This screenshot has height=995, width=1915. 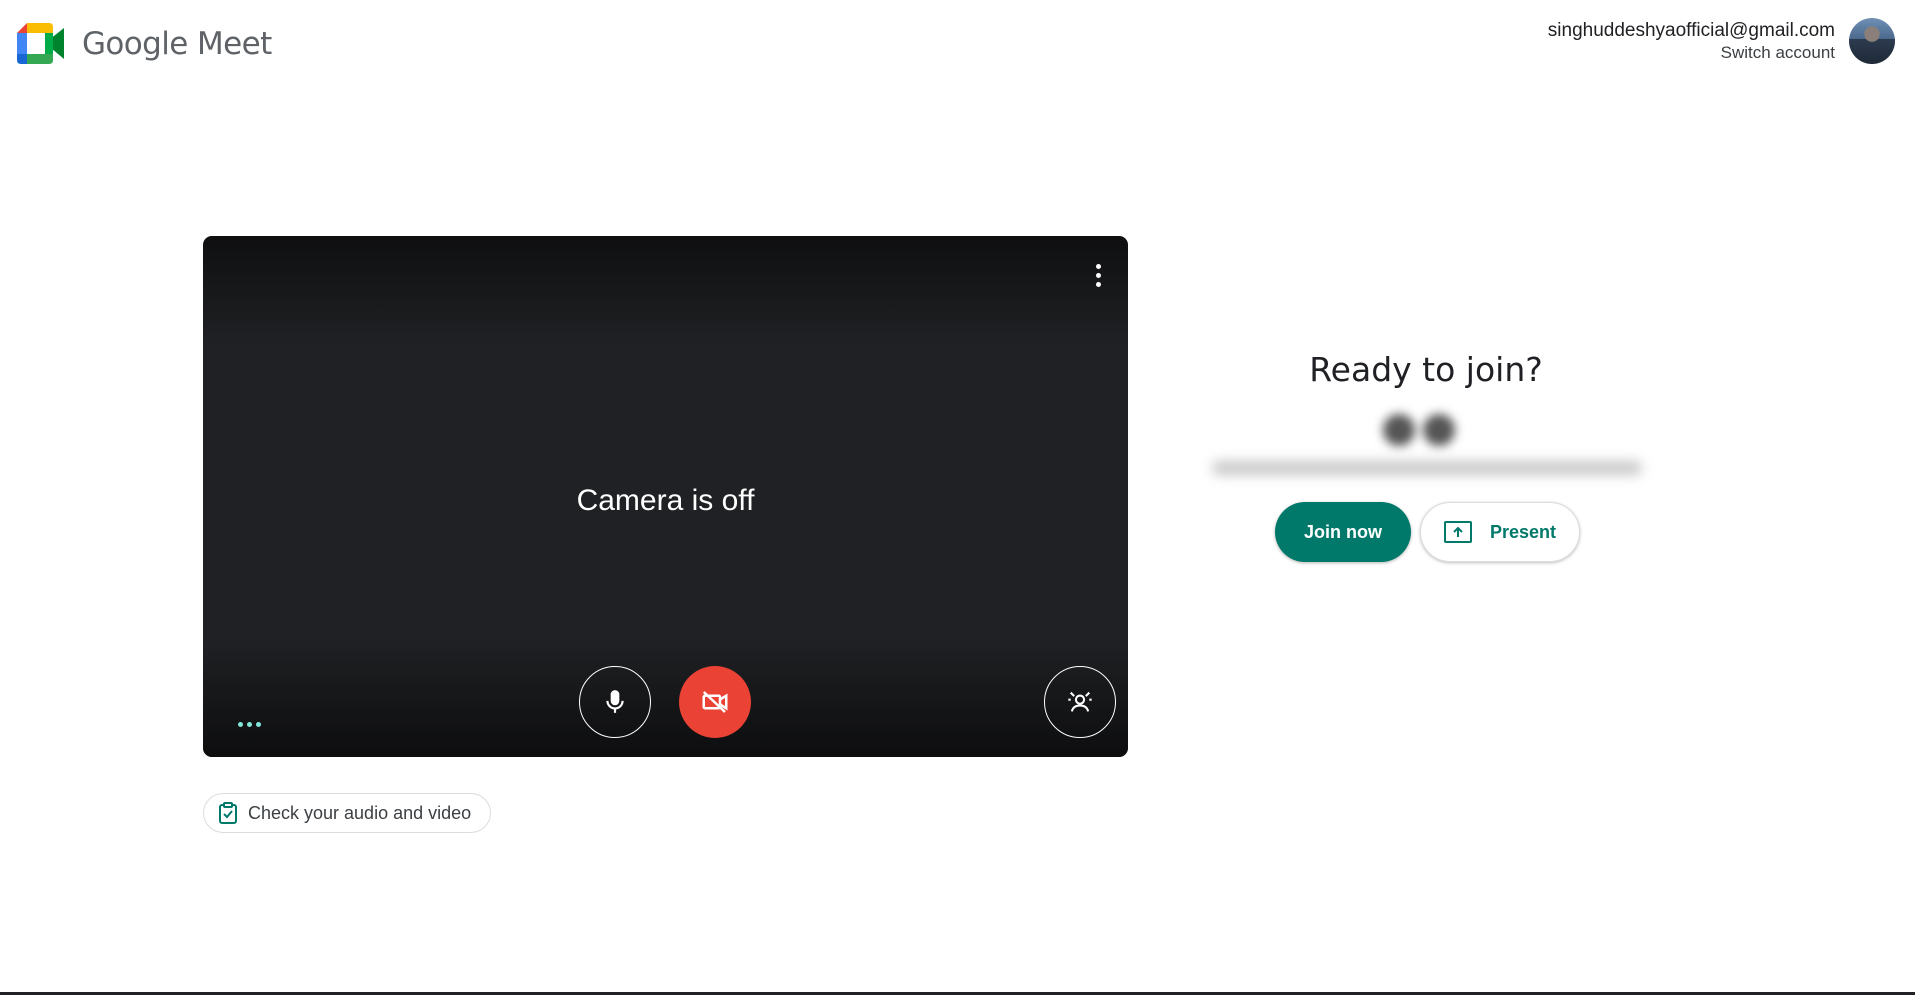 What do you see at coordinates (177, 43) in the screenshot?
I see `app-name: Google Meet` at bounding box center [177, 43].